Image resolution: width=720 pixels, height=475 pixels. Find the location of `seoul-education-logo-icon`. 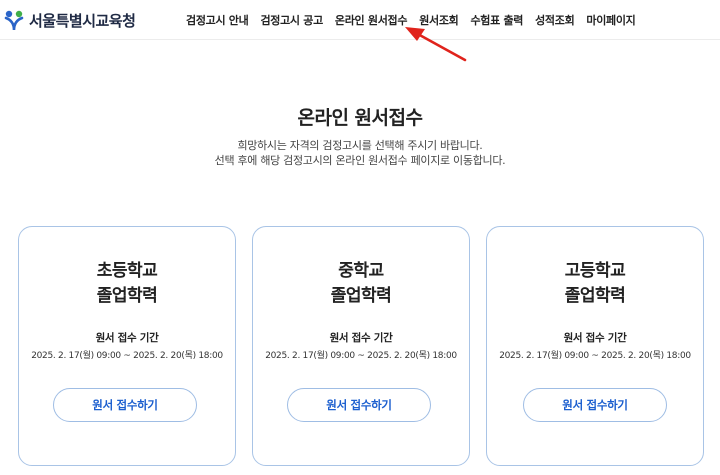

seoul-education-logo-icon is located at coordinates (14, 20).